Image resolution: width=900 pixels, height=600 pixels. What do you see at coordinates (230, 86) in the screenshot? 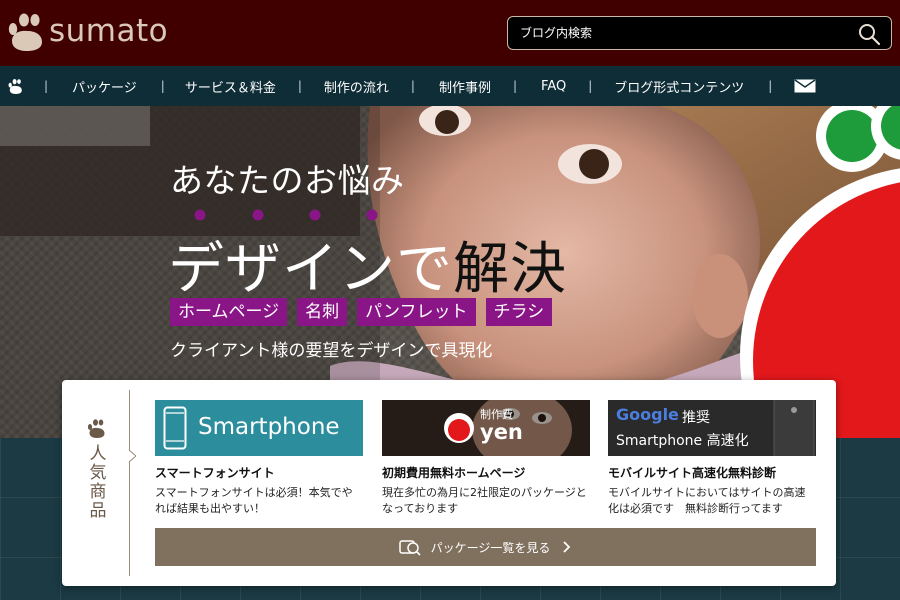
I see `nav-item-services: サービス＆料金` at bounding box center [230, 86].